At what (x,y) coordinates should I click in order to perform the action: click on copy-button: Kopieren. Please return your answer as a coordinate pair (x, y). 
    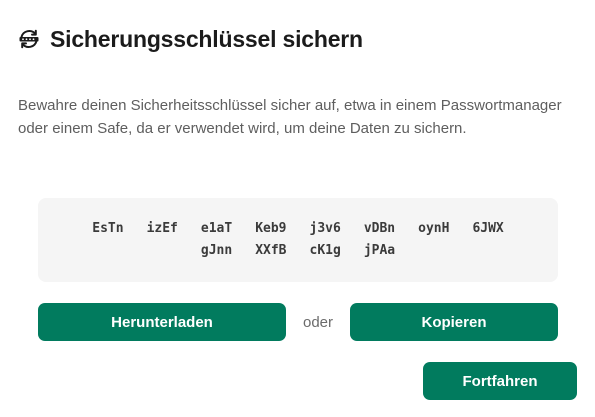
    Looking at the image, I should click on (454, 322).